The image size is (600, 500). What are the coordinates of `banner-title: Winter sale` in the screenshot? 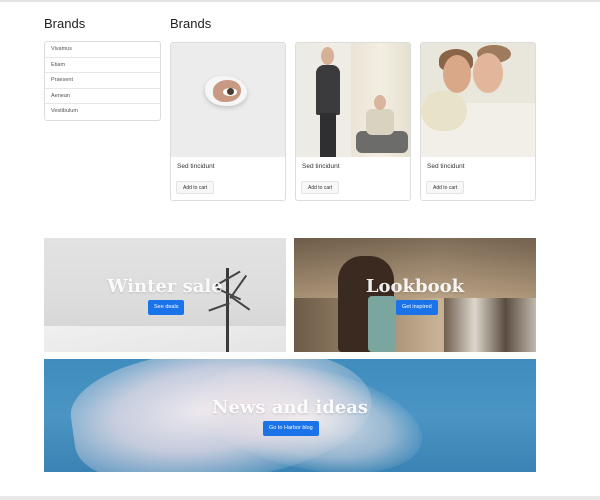 It's located at (165, 286).